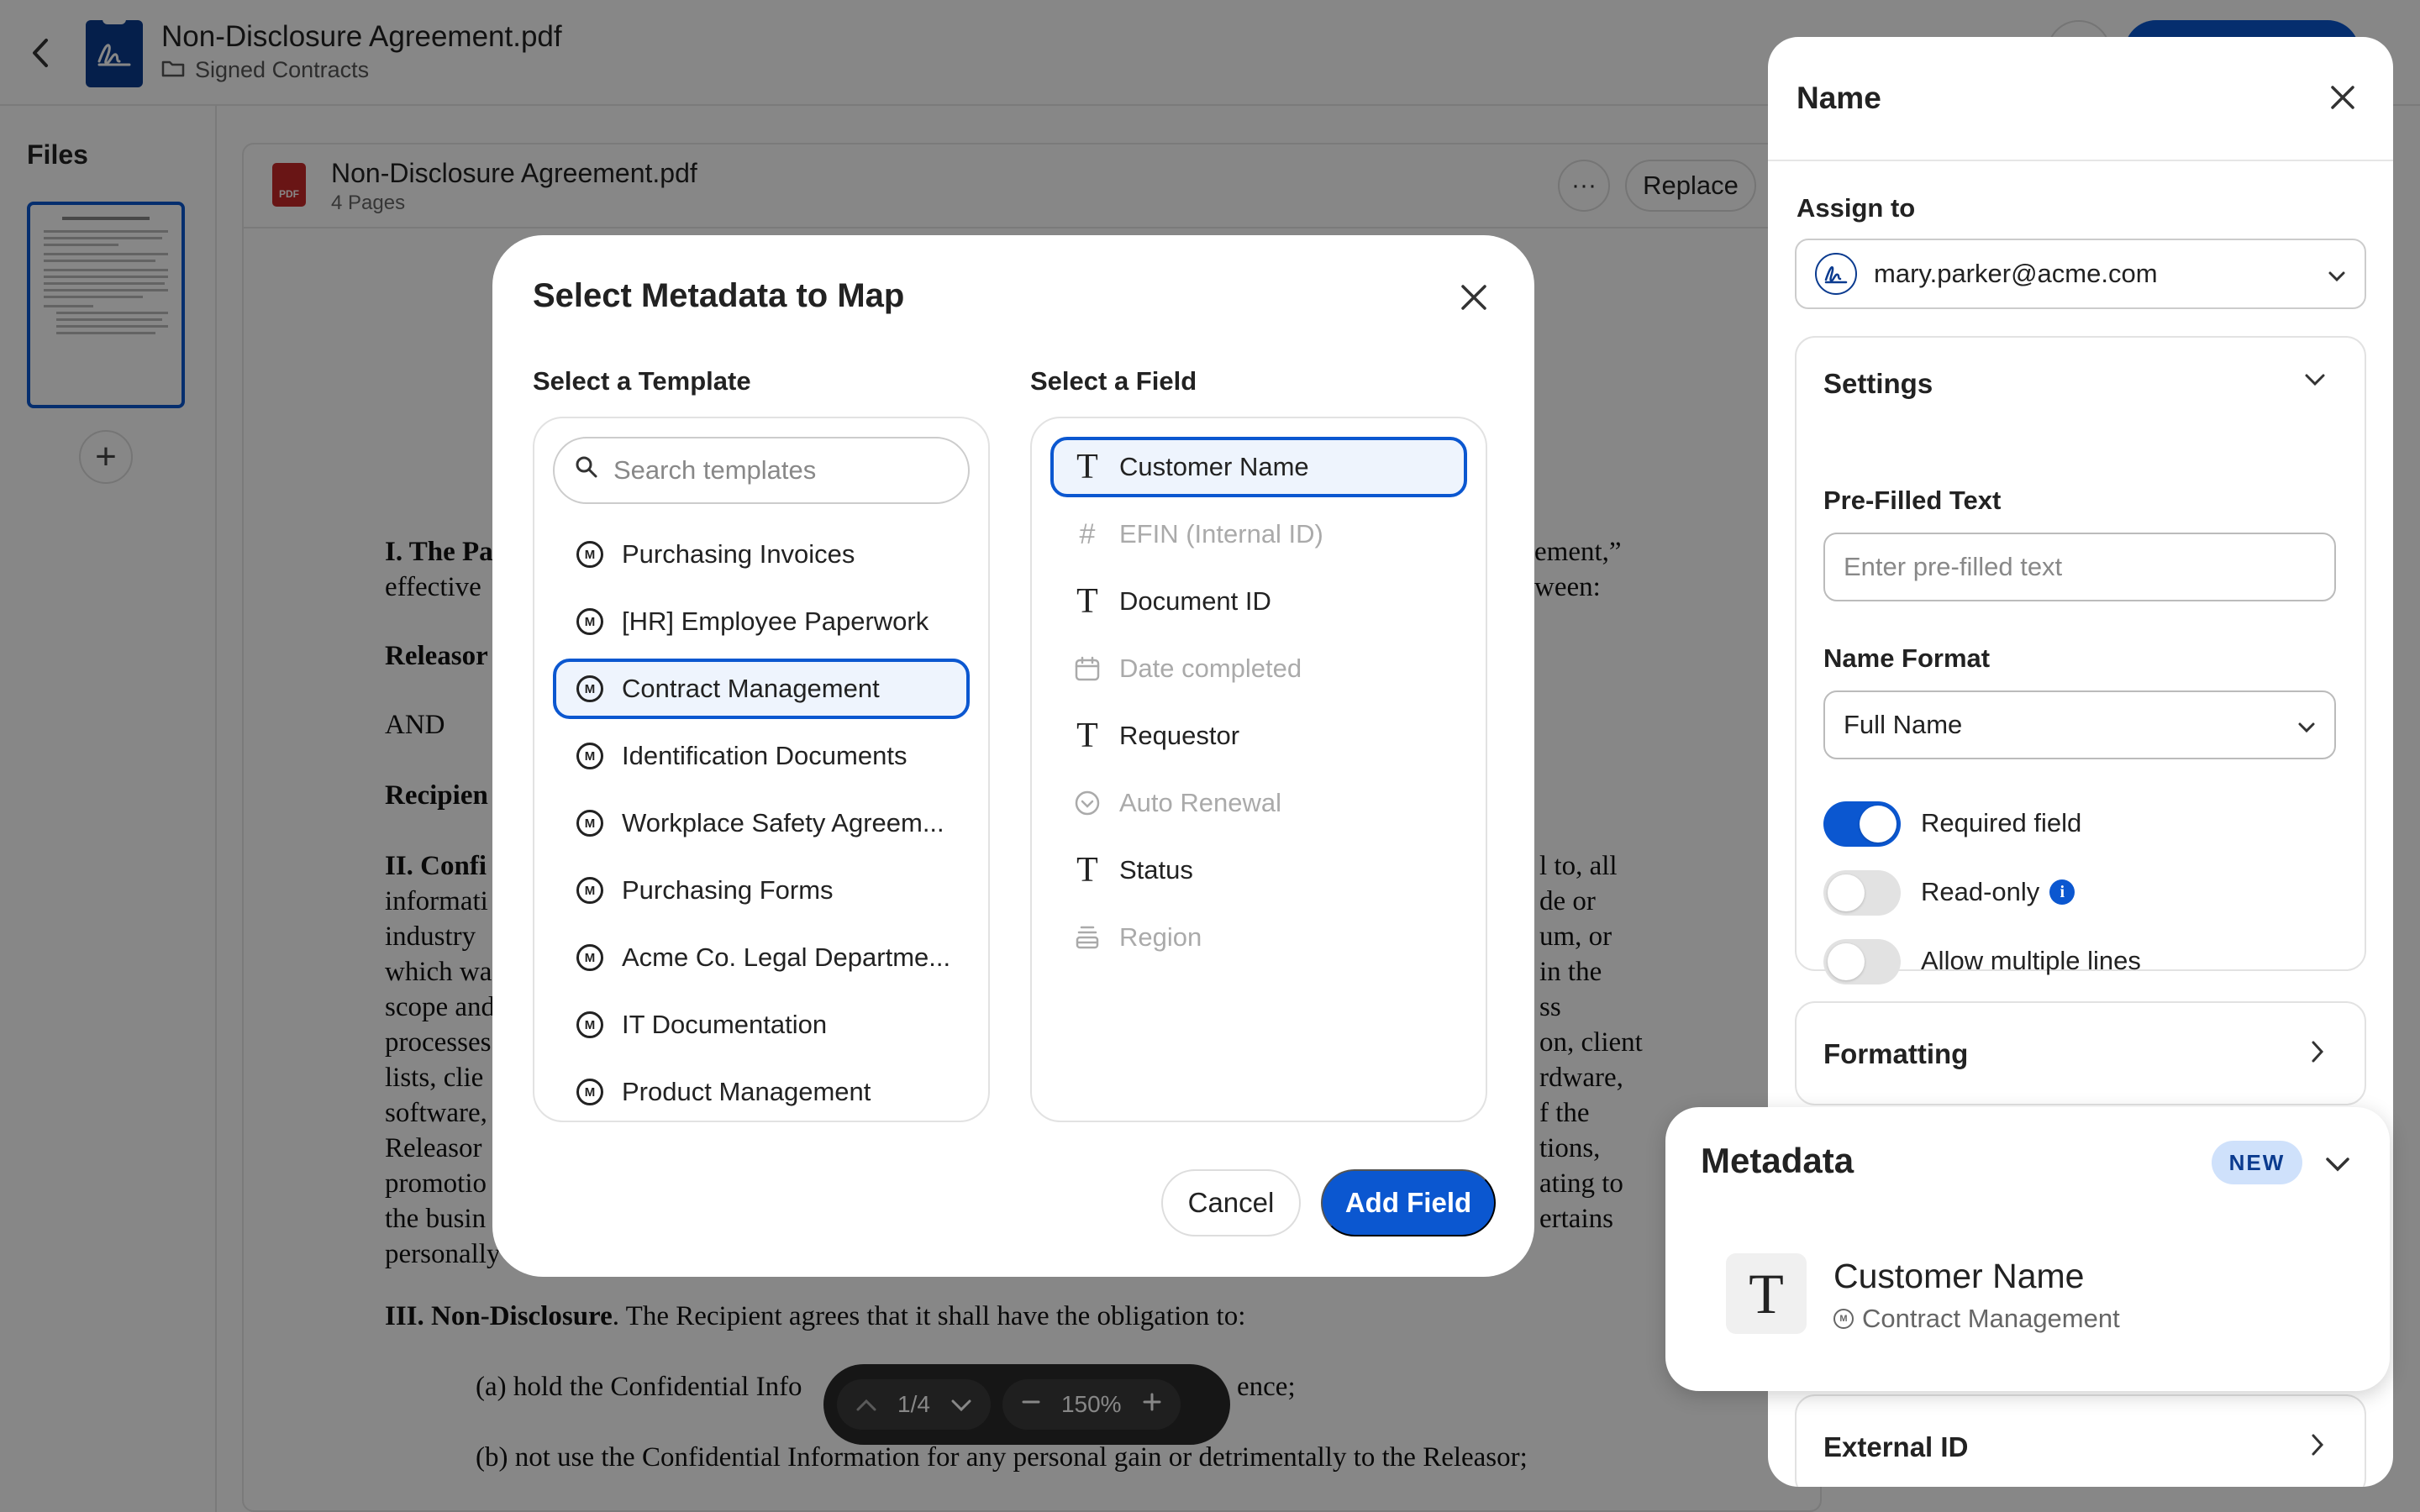  Describe the element at coordinates (1907, 658) in the screenshot. I see `name-format-label: Name Format` at that location.